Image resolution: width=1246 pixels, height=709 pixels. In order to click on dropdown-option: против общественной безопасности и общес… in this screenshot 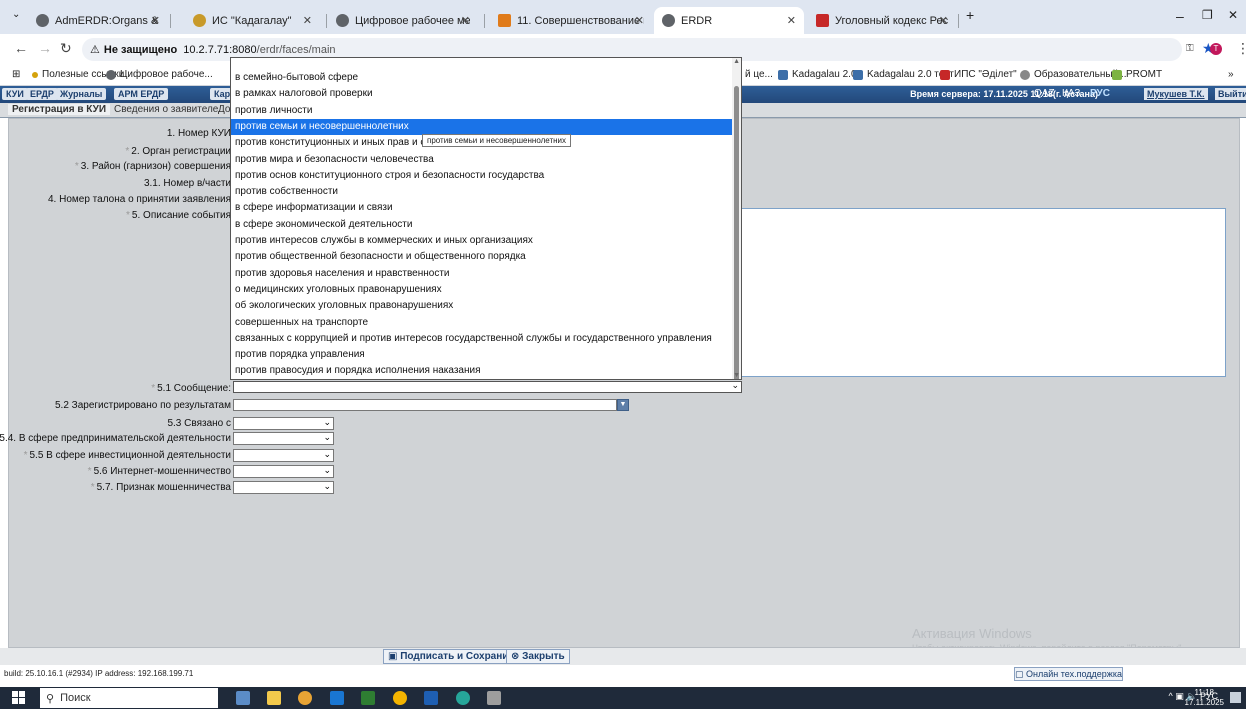, I will do `click(482, 257)`.